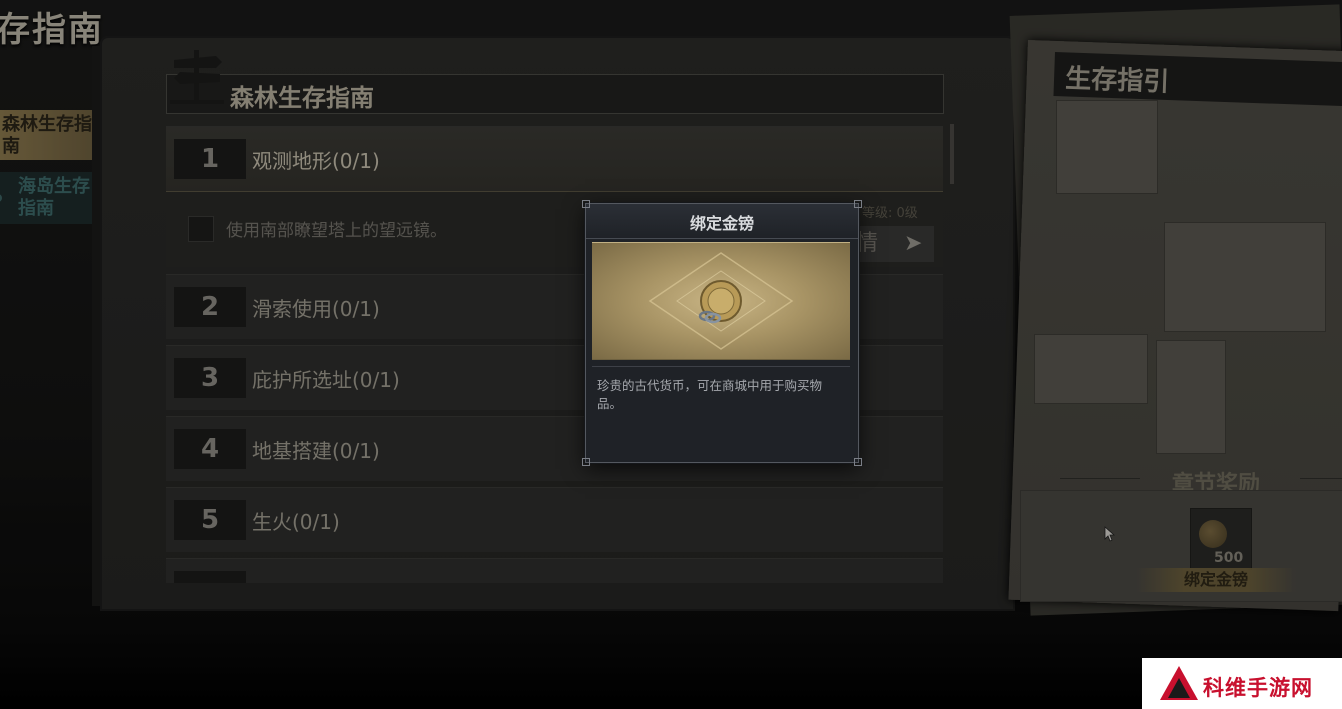 The width and height of the screenshot is (1342, 709). What do you see at coordinates (710, 394) in the screenshot?
I see `item-description: 珍贵的古代货币，可在商城中用于购买物品。` at bounding box center [710, 394].